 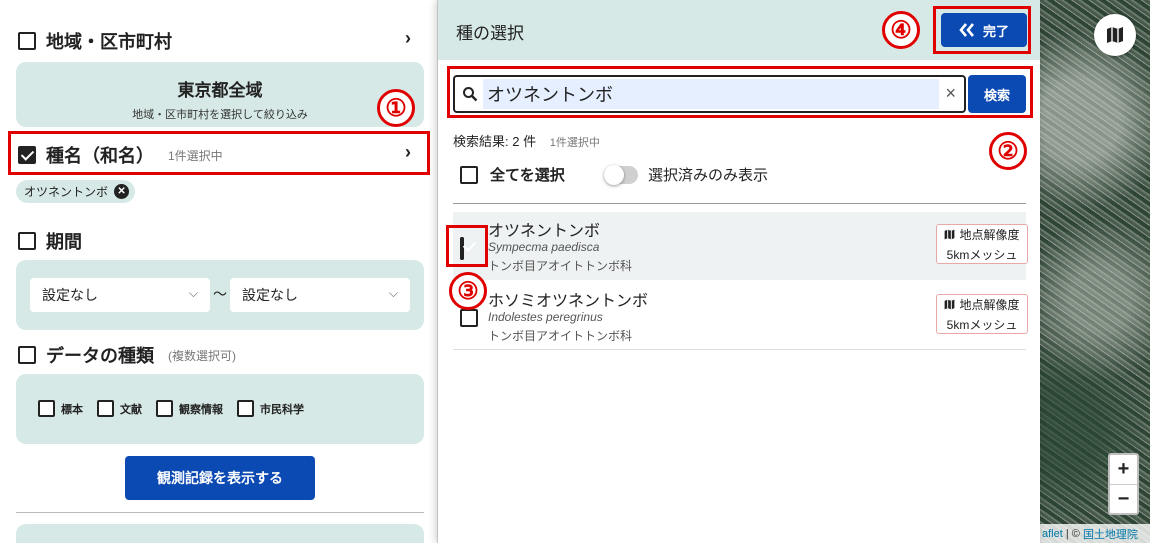 I want to click on region-header-label: 地域・区市町村, so click(x=109, y=42).